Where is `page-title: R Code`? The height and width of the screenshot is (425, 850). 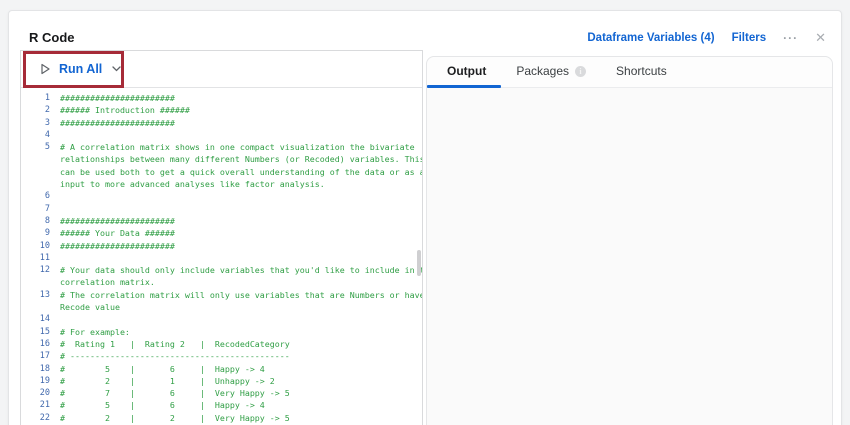 page-title: R Code is located at coordinates (52, 37).